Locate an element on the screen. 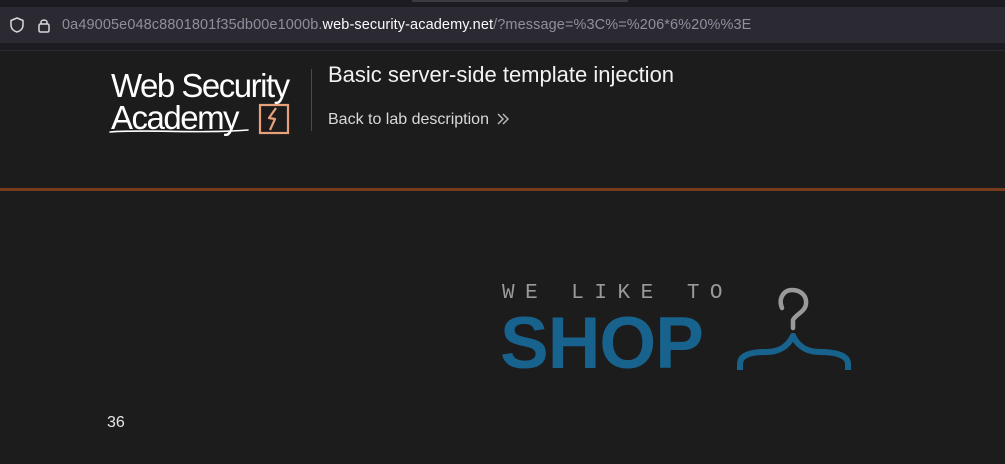 This screenshot has width=1005, height=464. shop-banner: WE LIKE TO SHOP is located at coordinates (680, 333).